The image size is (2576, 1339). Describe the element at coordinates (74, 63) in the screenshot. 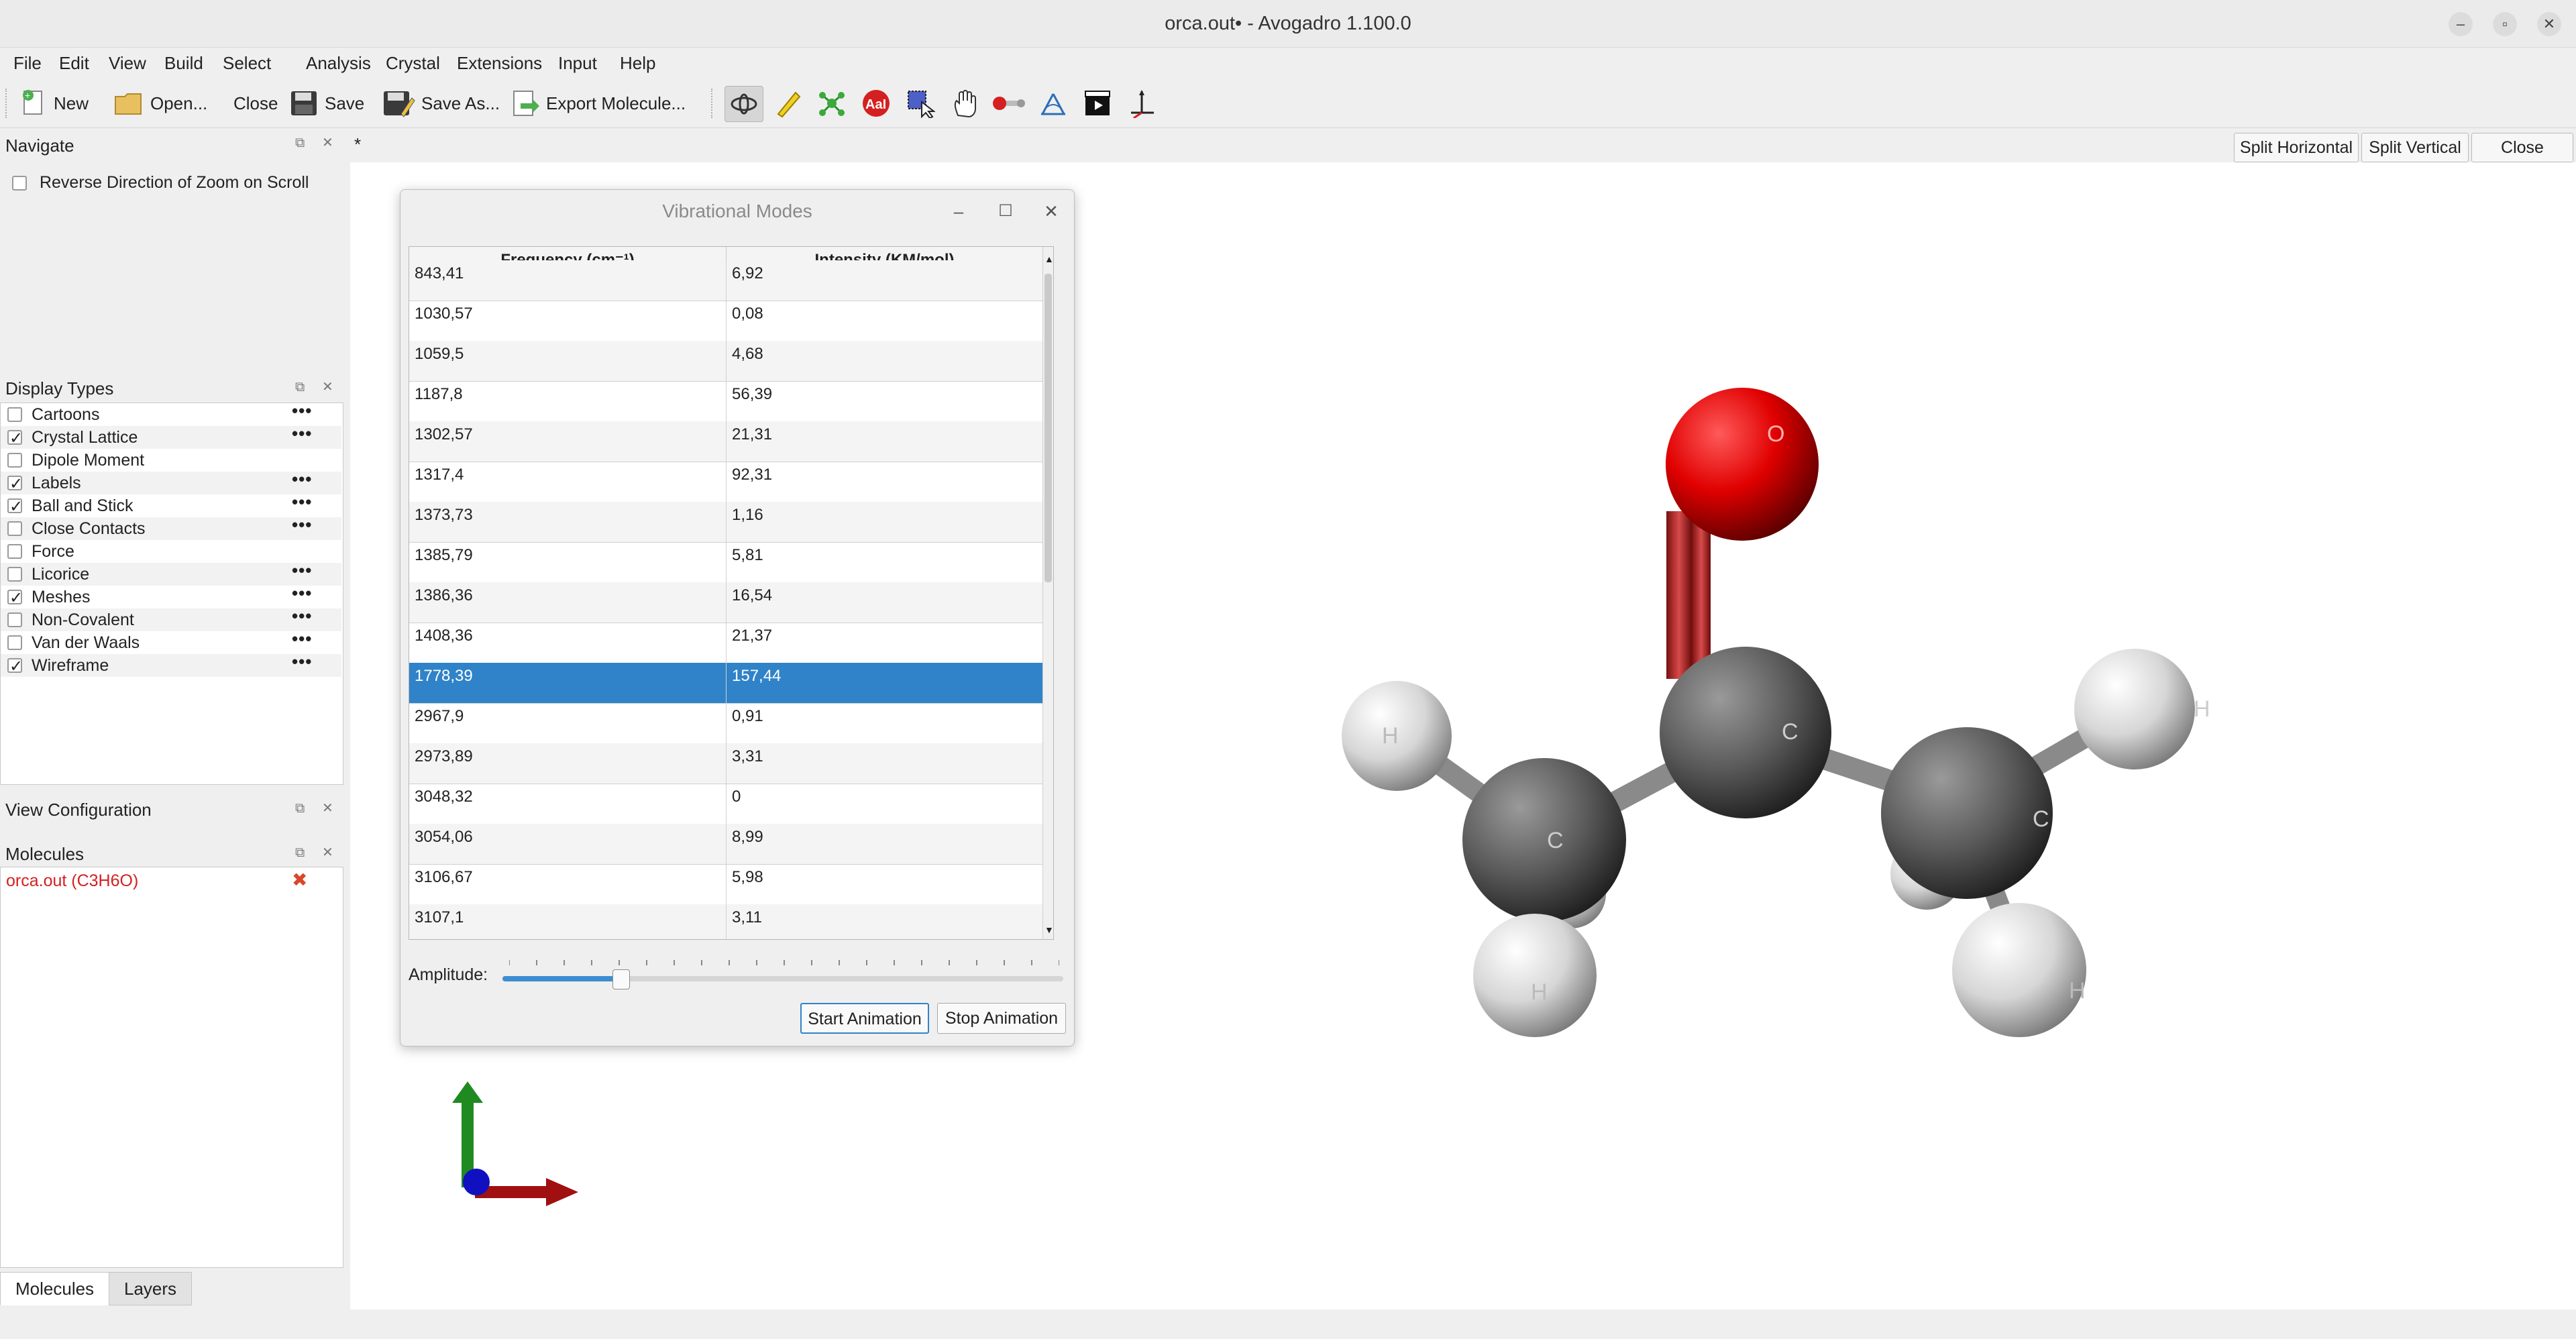

I see `menu-edit: Edit` at that location.